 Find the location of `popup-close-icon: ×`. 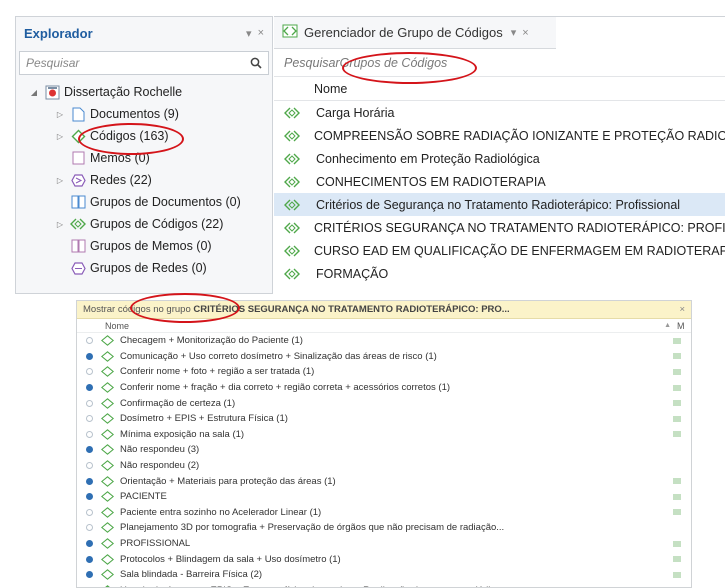

popup-close-icon: × is located at coordinates (682, 309).